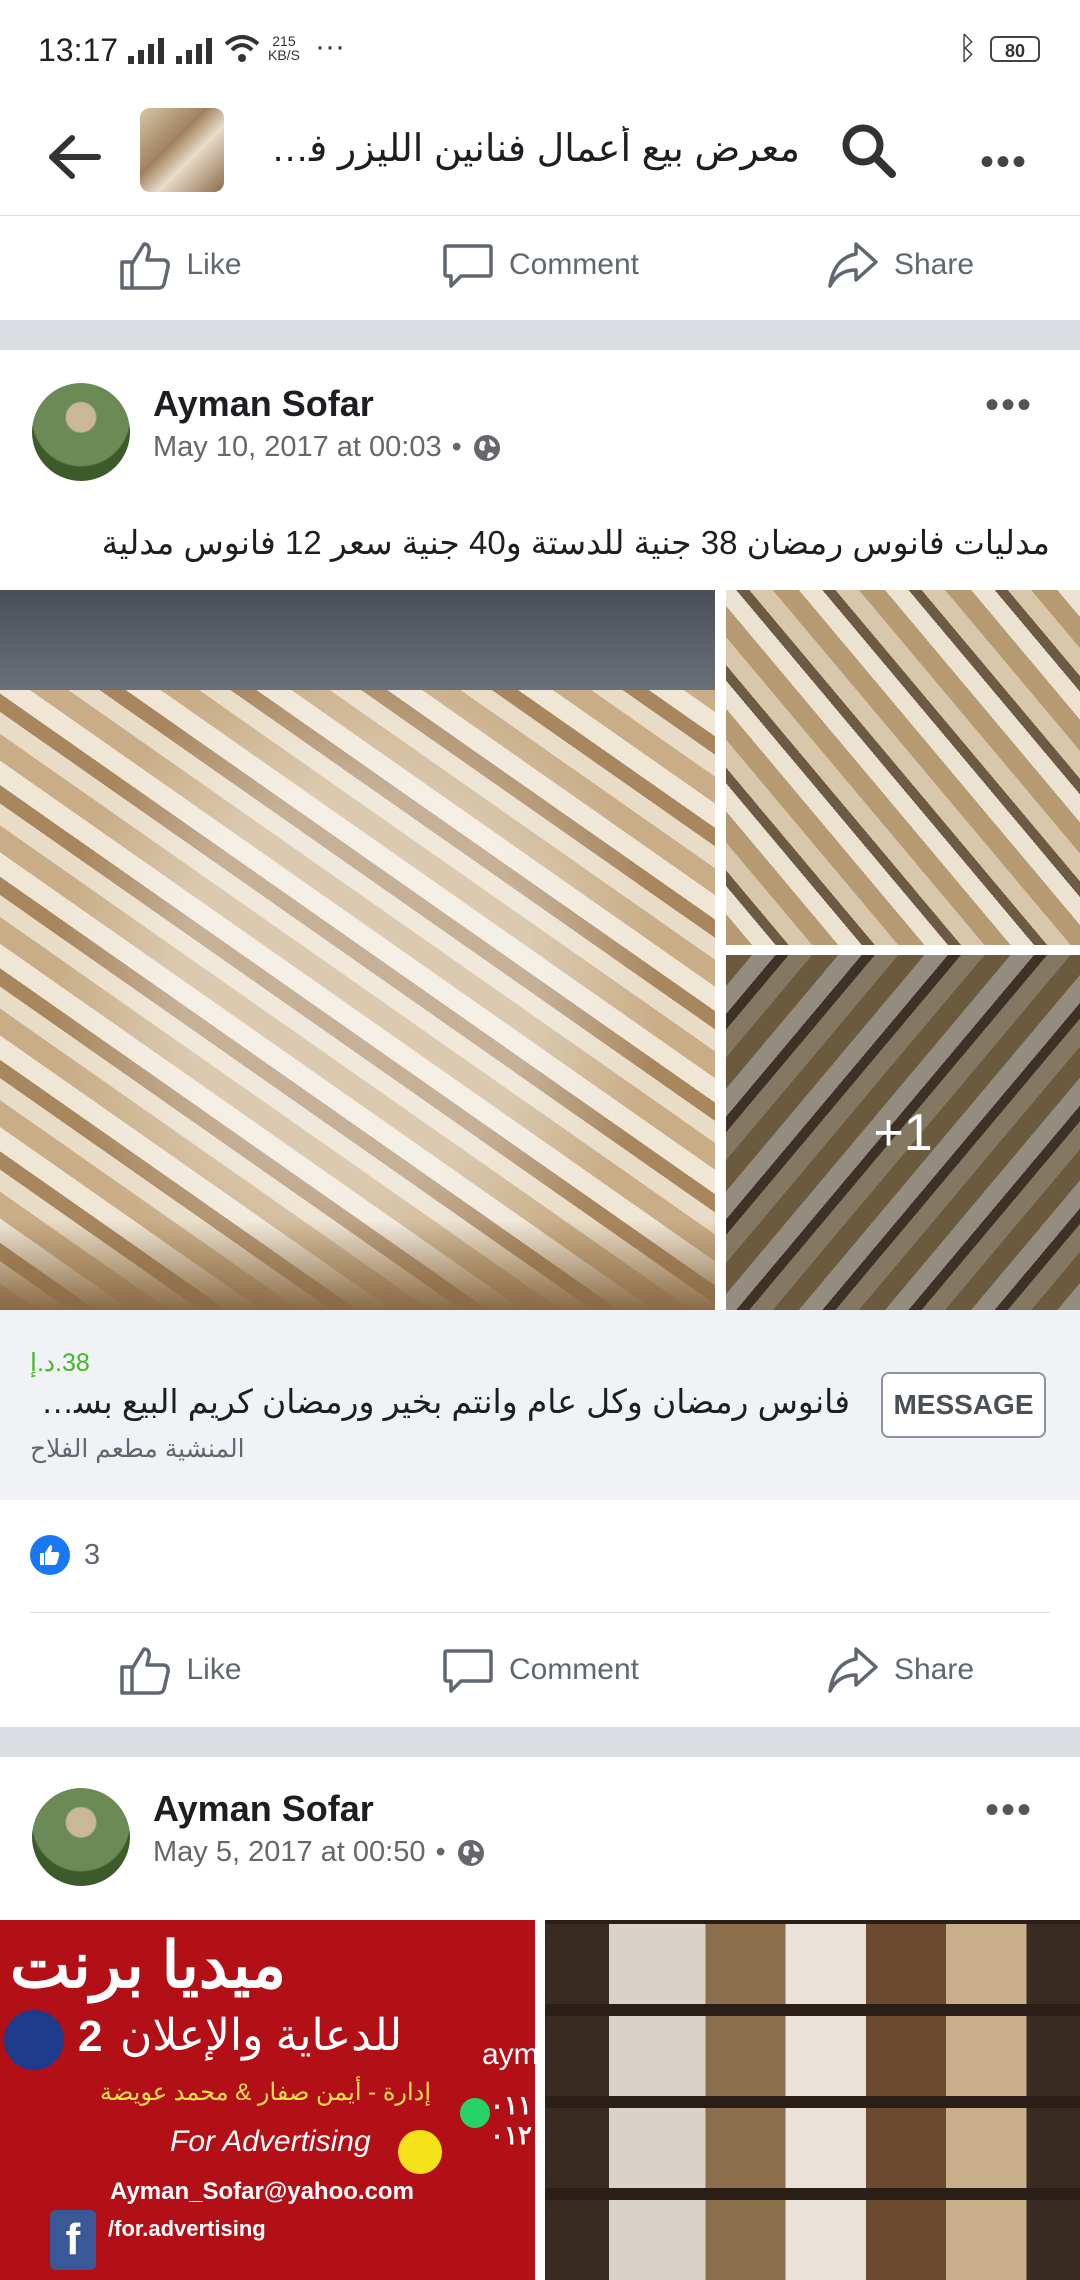 This screenshot has width=1080, height=2280. I want to click on more-photos-overlay: +1, so click(903, 1132).